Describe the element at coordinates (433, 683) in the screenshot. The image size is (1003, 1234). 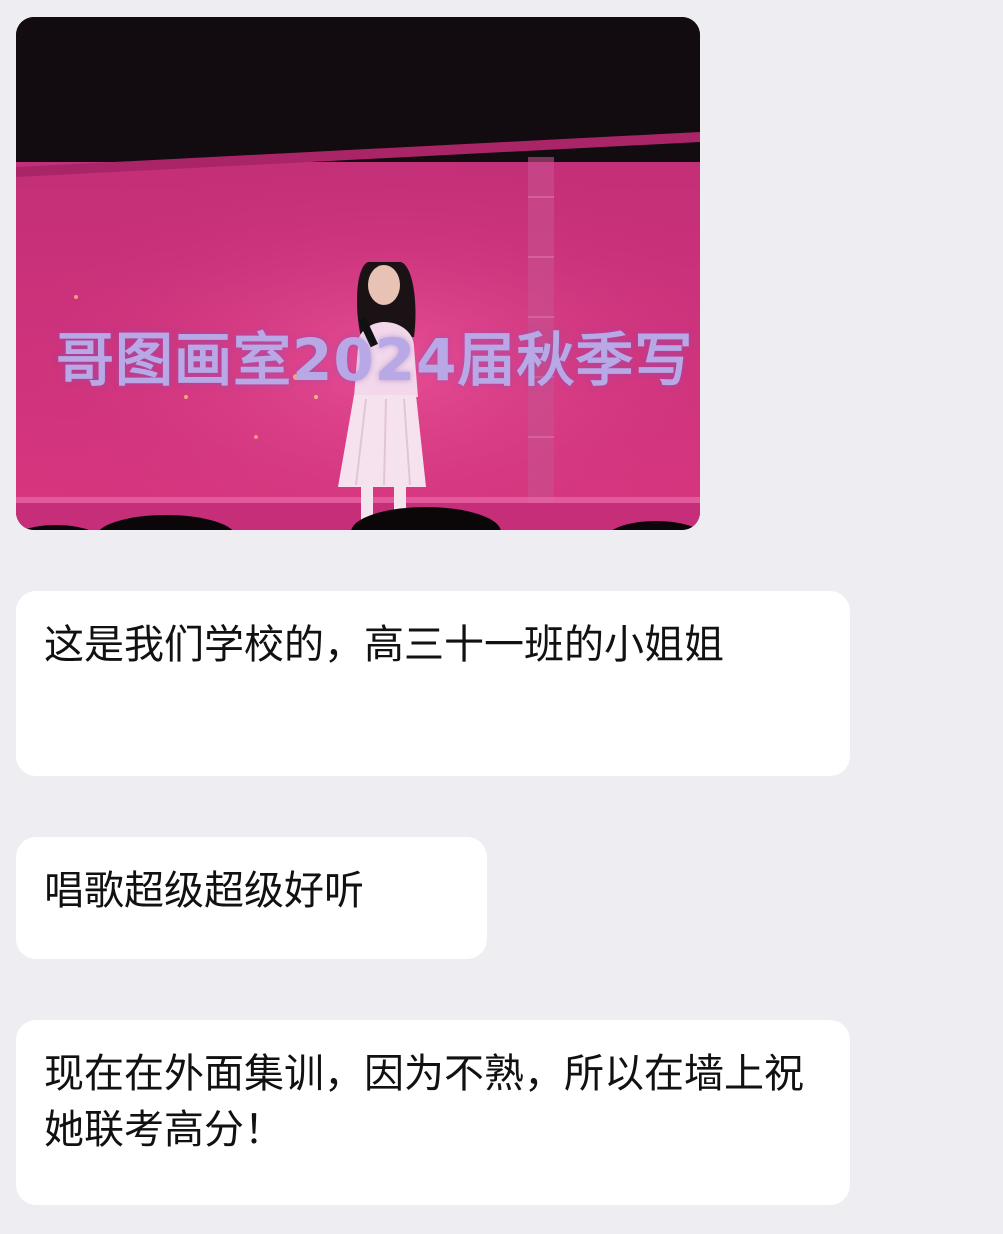
I see `chat-bubble: 这是我们学校的，高三十一班的小姐姐` at that location.